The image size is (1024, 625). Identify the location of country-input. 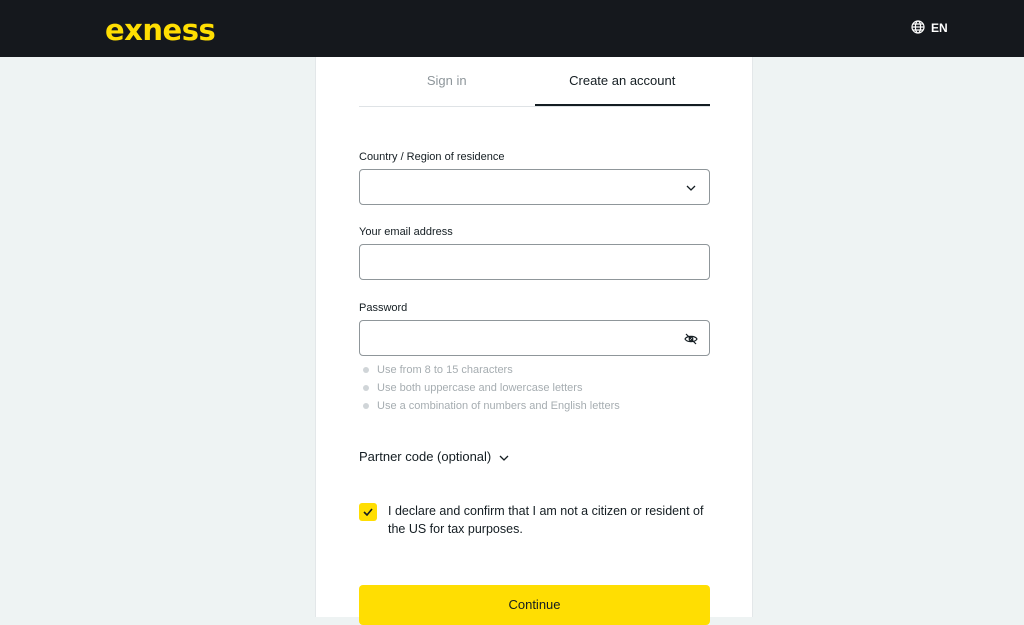
(534, 187).